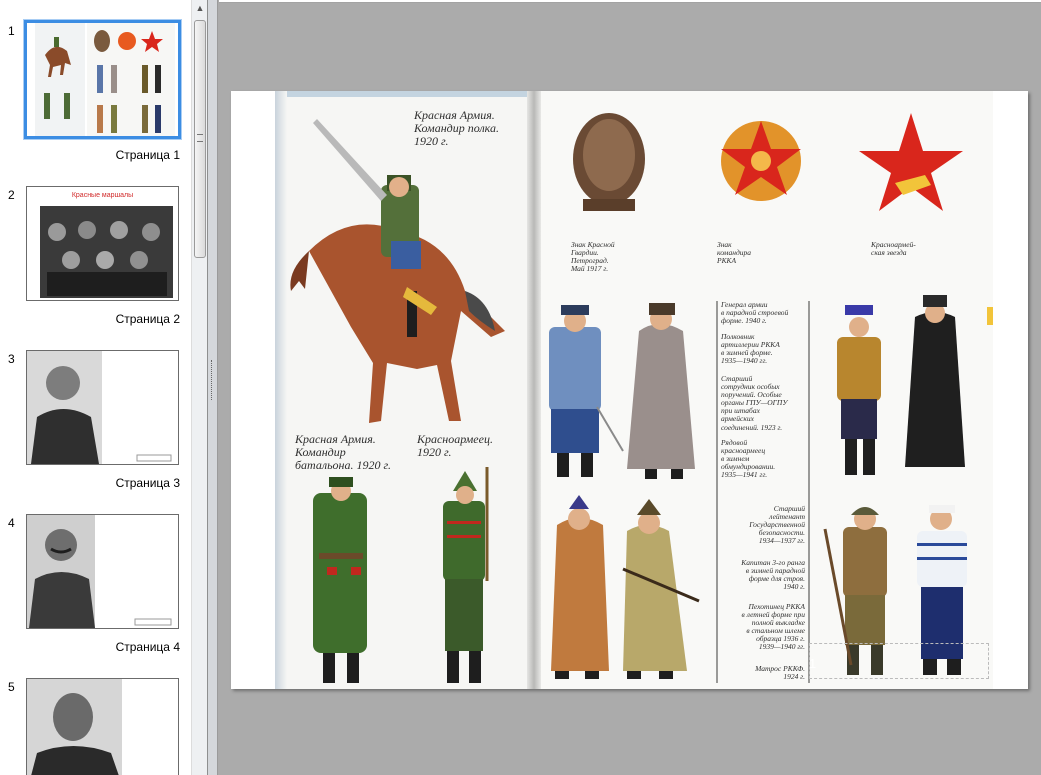 The width and height of the screenshot is (1041, 775). I want to click on scrollbar-grip-icon, so click(200, 138).